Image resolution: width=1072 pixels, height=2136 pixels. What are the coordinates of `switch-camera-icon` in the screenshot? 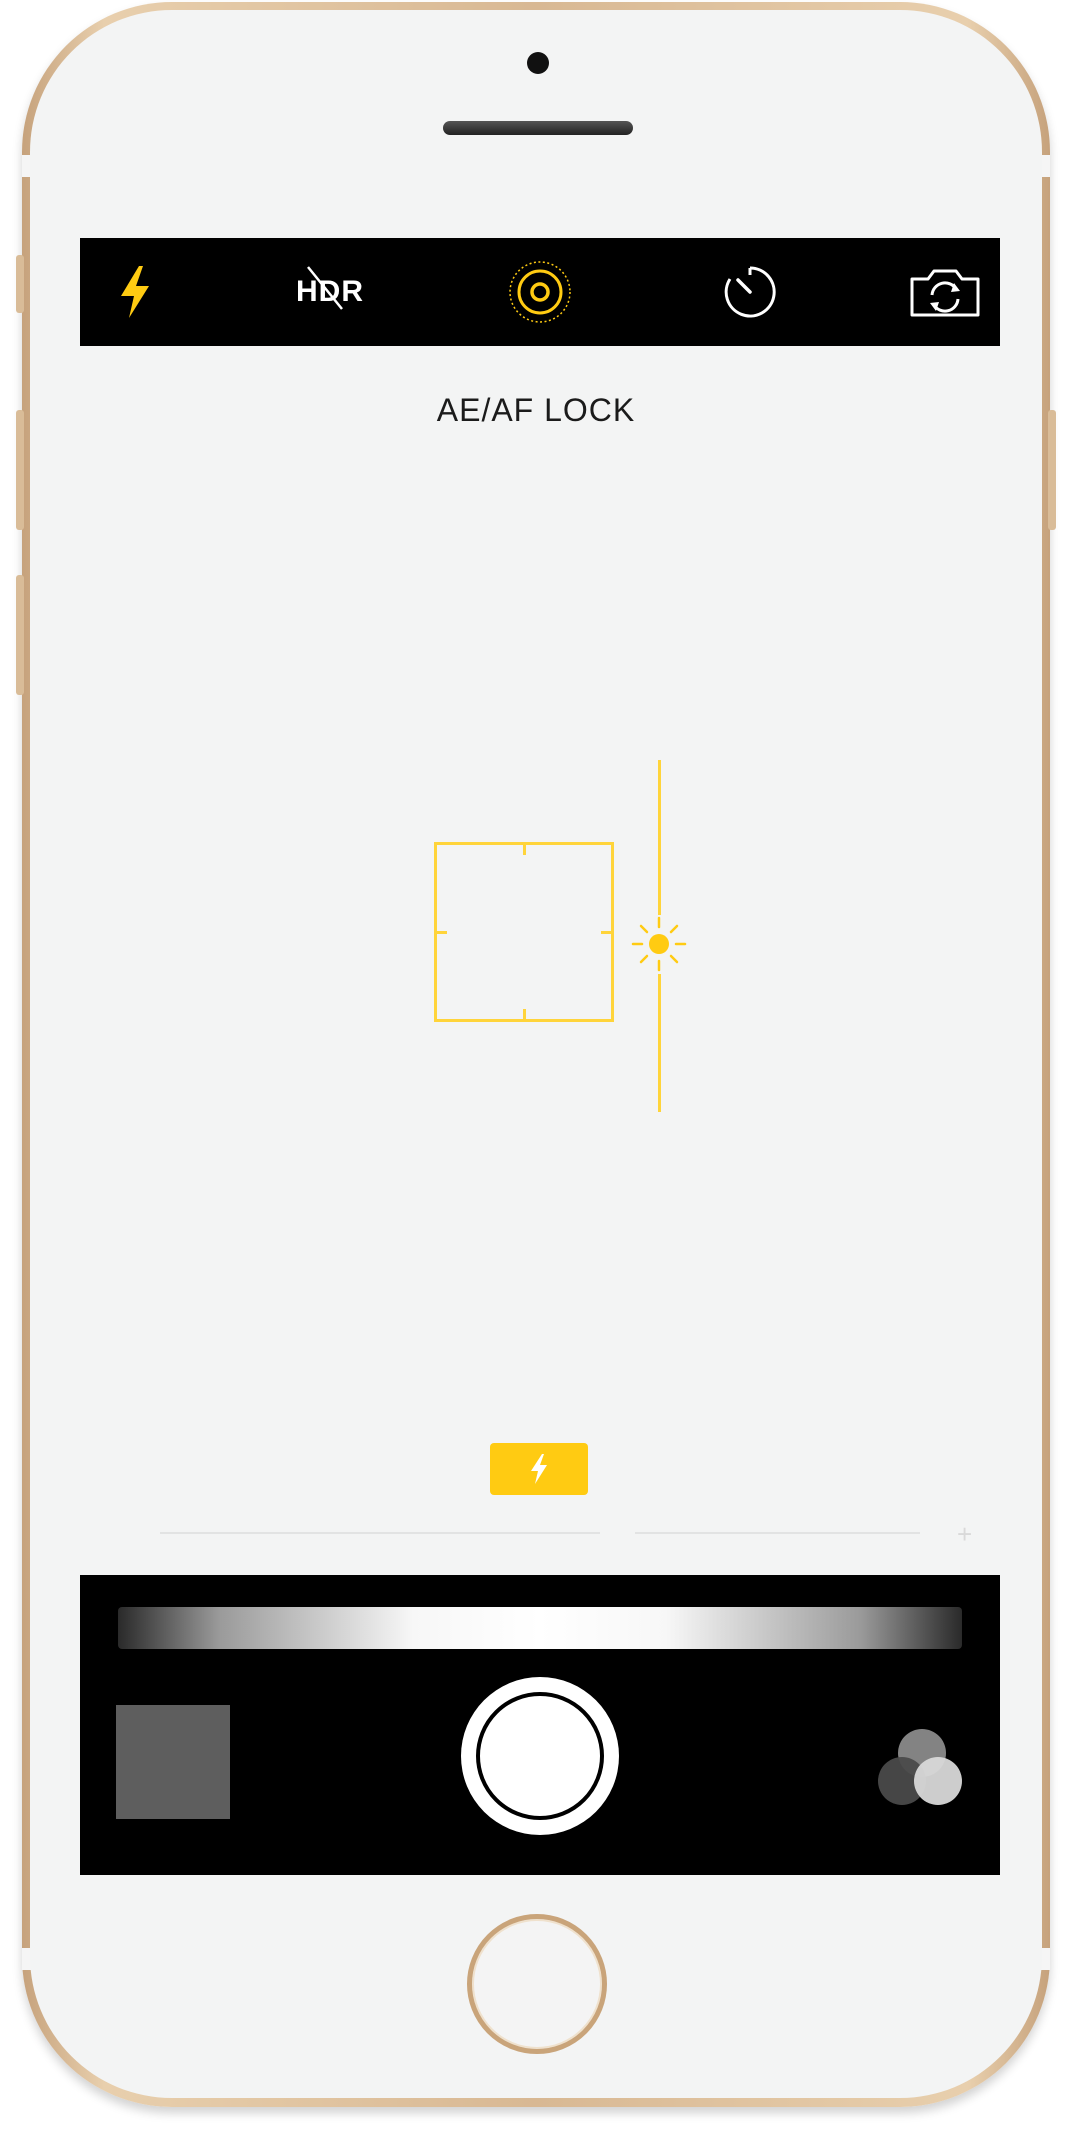 It's located at (945, 293).